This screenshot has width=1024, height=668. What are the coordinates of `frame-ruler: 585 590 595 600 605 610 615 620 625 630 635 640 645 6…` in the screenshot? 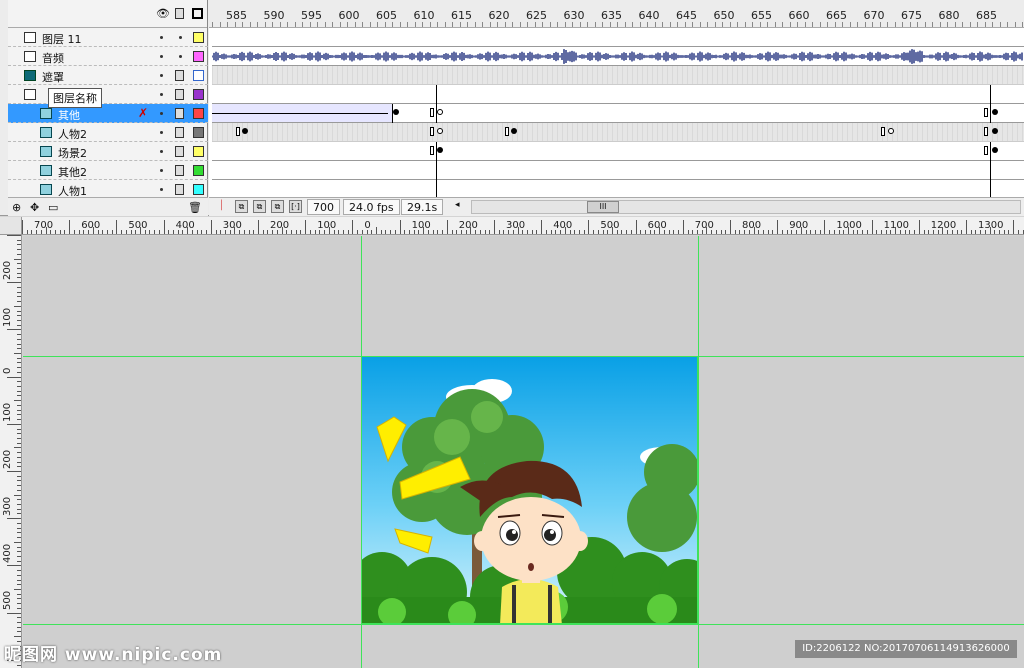 It's located at (616, 14).